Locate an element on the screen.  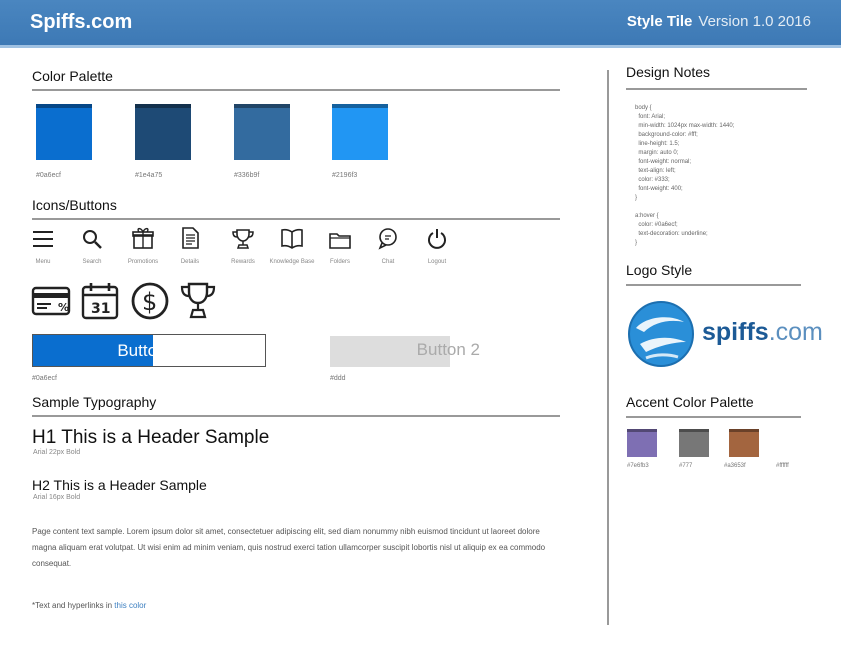
logo-text-suffix: .com is located at coordinates (795, 332).